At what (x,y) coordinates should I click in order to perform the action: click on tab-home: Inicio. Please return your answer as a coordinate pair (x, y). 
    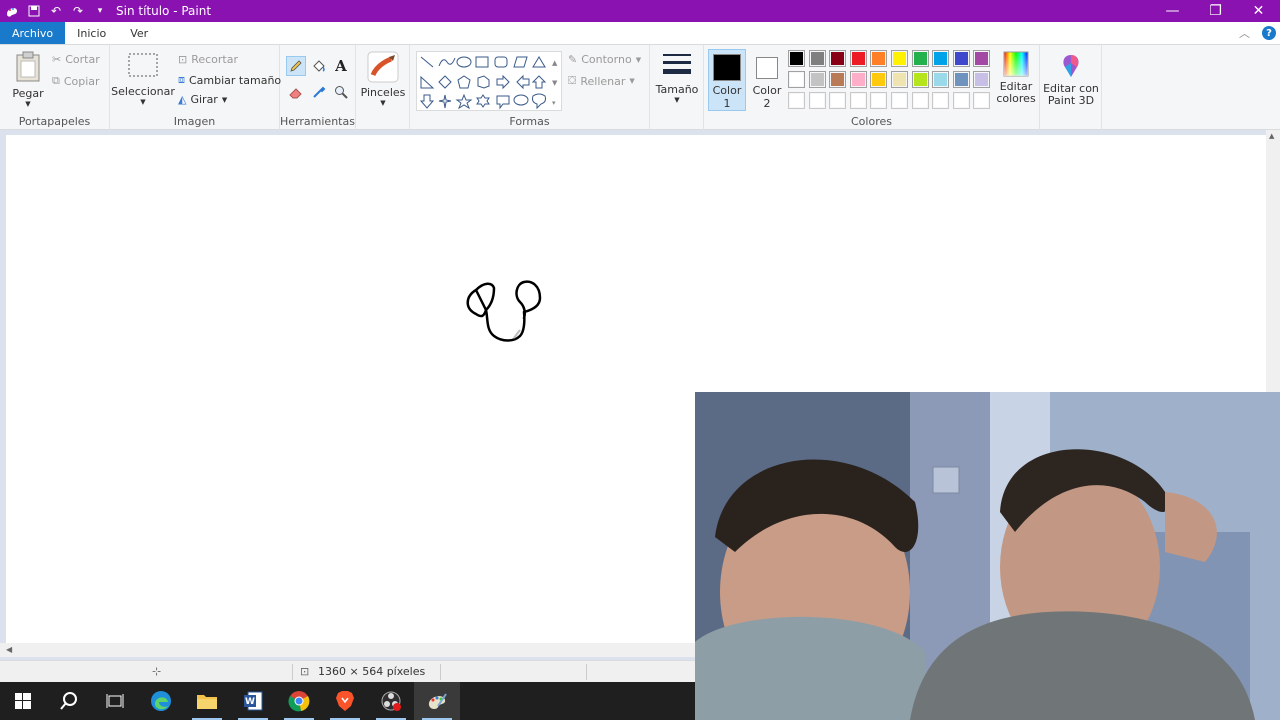
    Looking at the image, I should click on (91, 33).